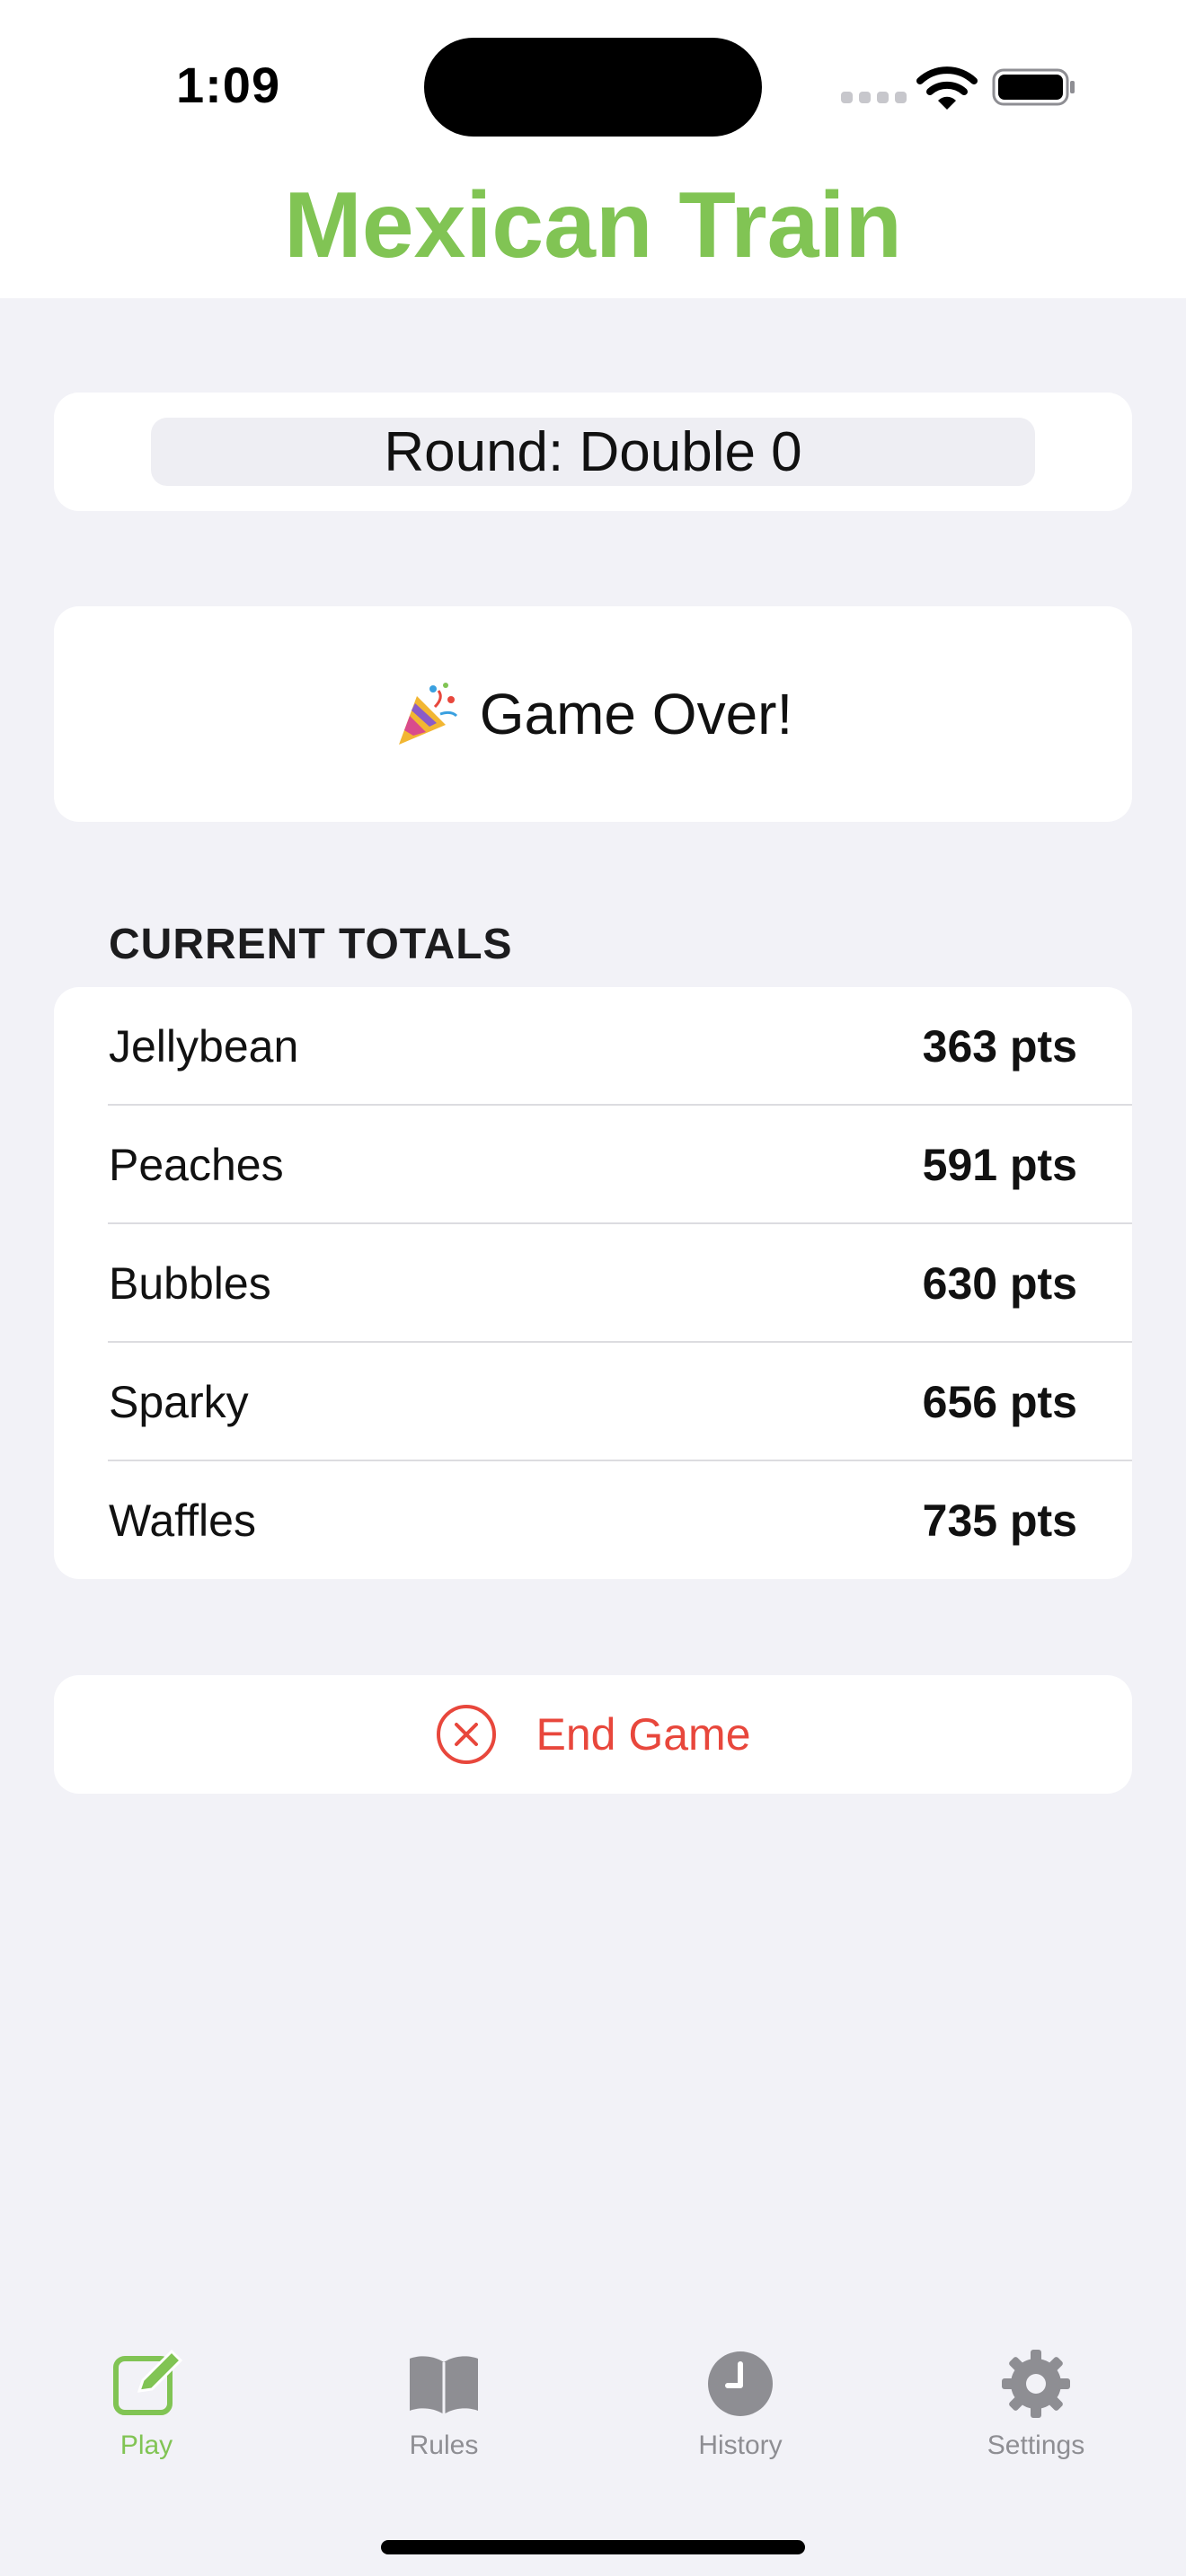  I want to click on player-name: Waffles, so click(182, 1520).